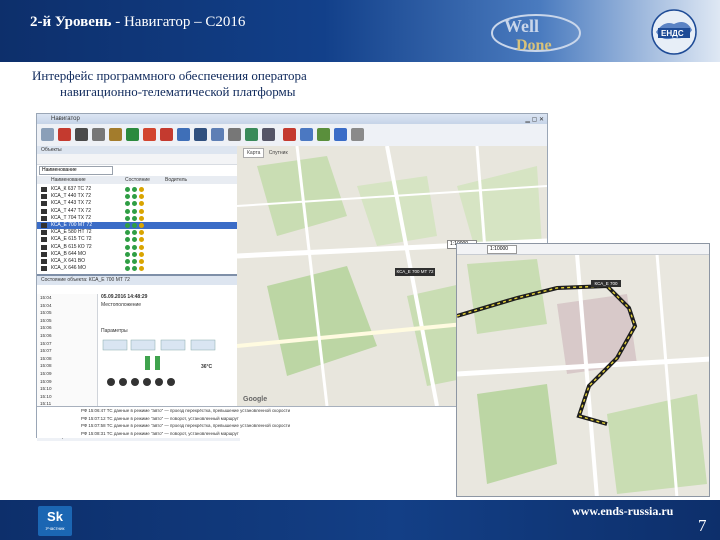  What do you see at coordinates (64, 134) in the screenshot?
I see `car-icon` at bounding box center [64, 134].